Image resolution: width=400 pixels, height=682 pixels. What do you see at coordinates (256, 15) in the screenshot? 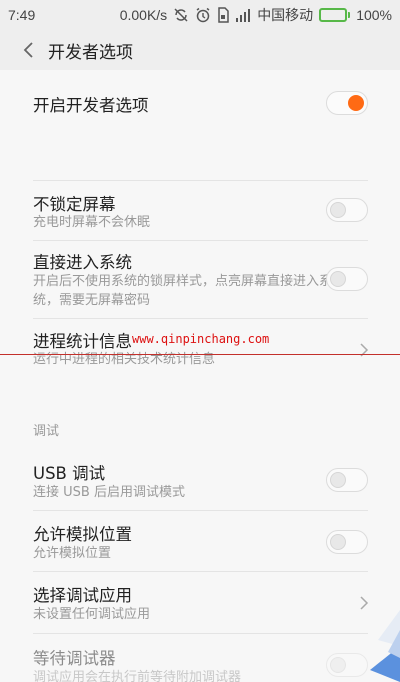
I see `status-icons: 0.00K/s 中国移动 100%` at bounding box center [256, 15].